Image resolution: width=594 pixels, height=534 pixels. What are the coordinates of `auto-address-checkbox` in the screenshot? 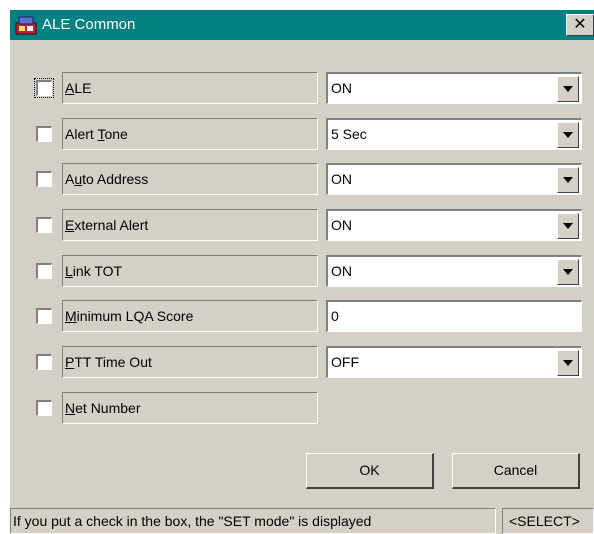 It's located at (44, 179).